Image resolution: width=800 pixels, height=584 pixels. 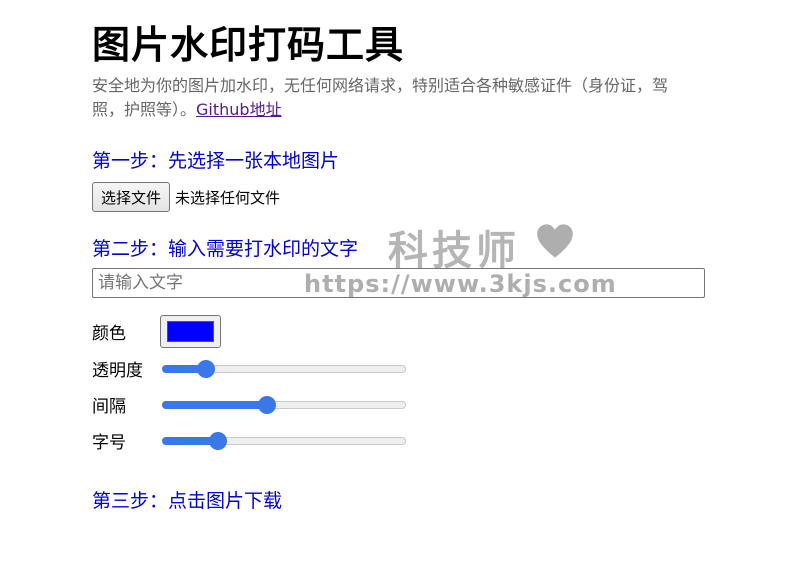 What do you see at coordinates (109, 333) in the screenshot?
I see `color-label: 颜色` at bounding box center [109, 333].